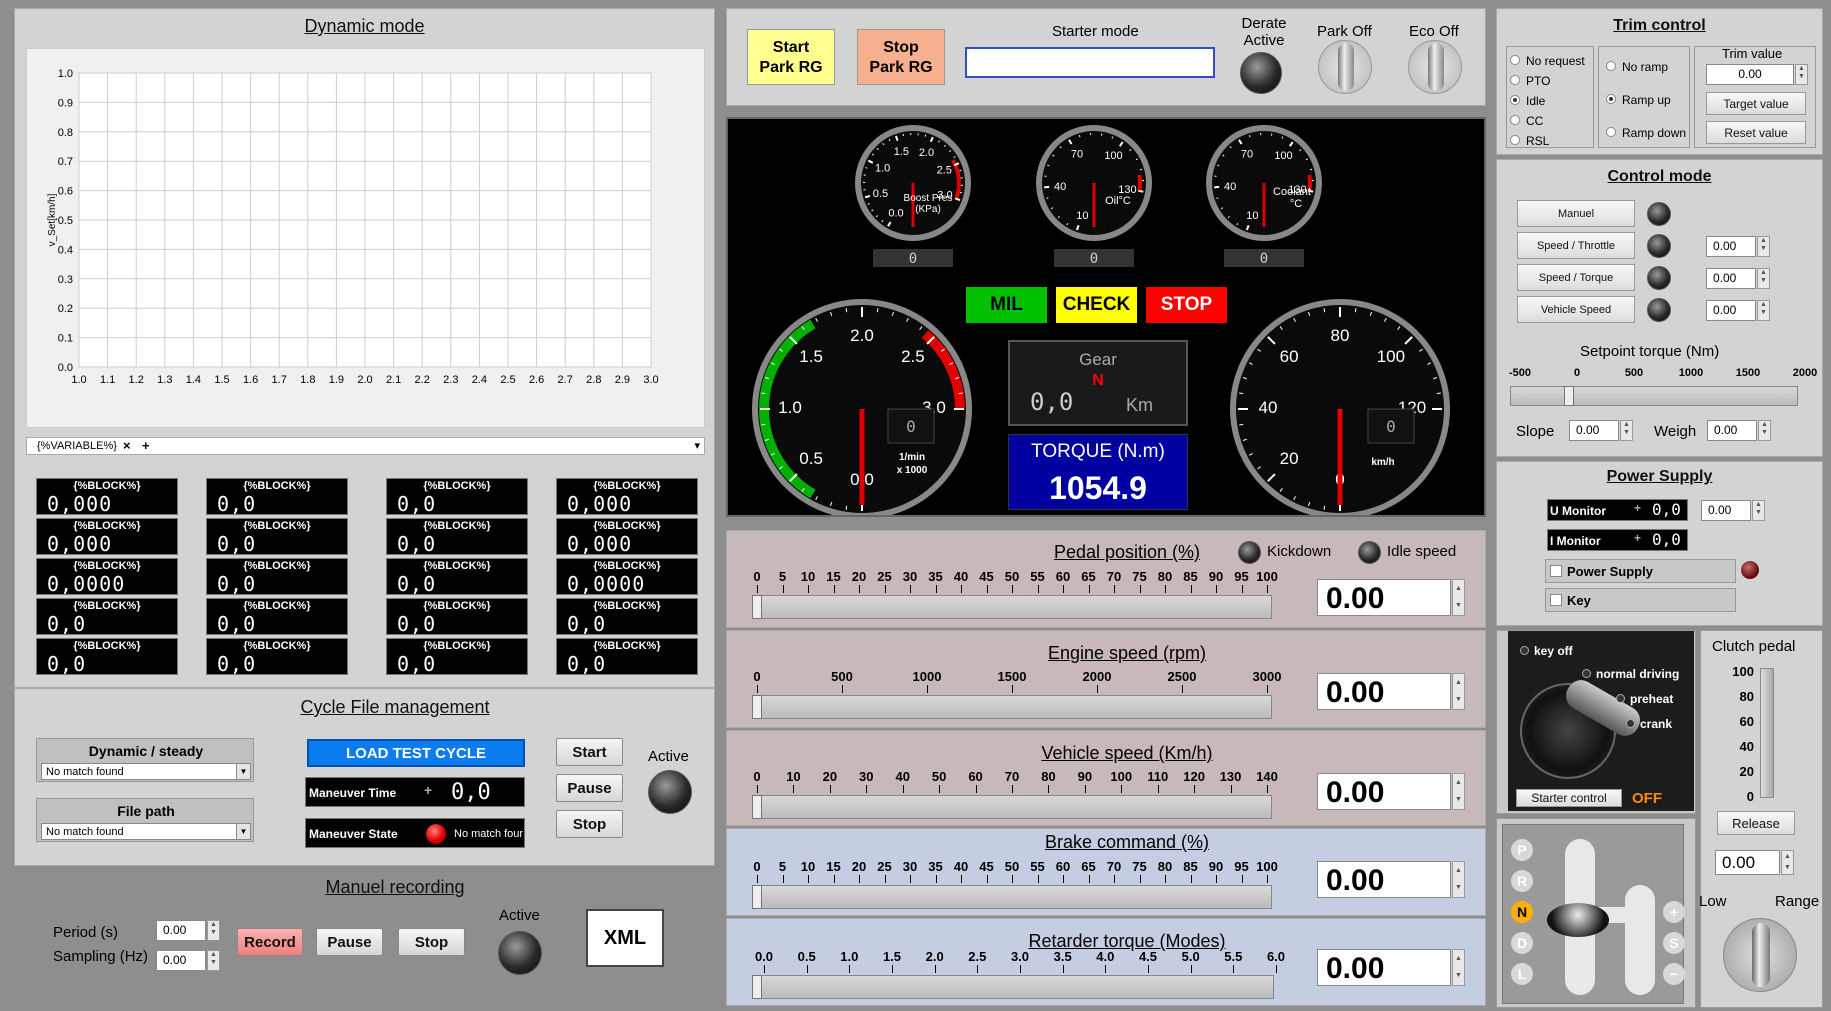 The image size is (1831, 1011). Describe the element at coordinates (697, 445) in the screenshot. I see `tab-menu-icon: ▾` at that location.